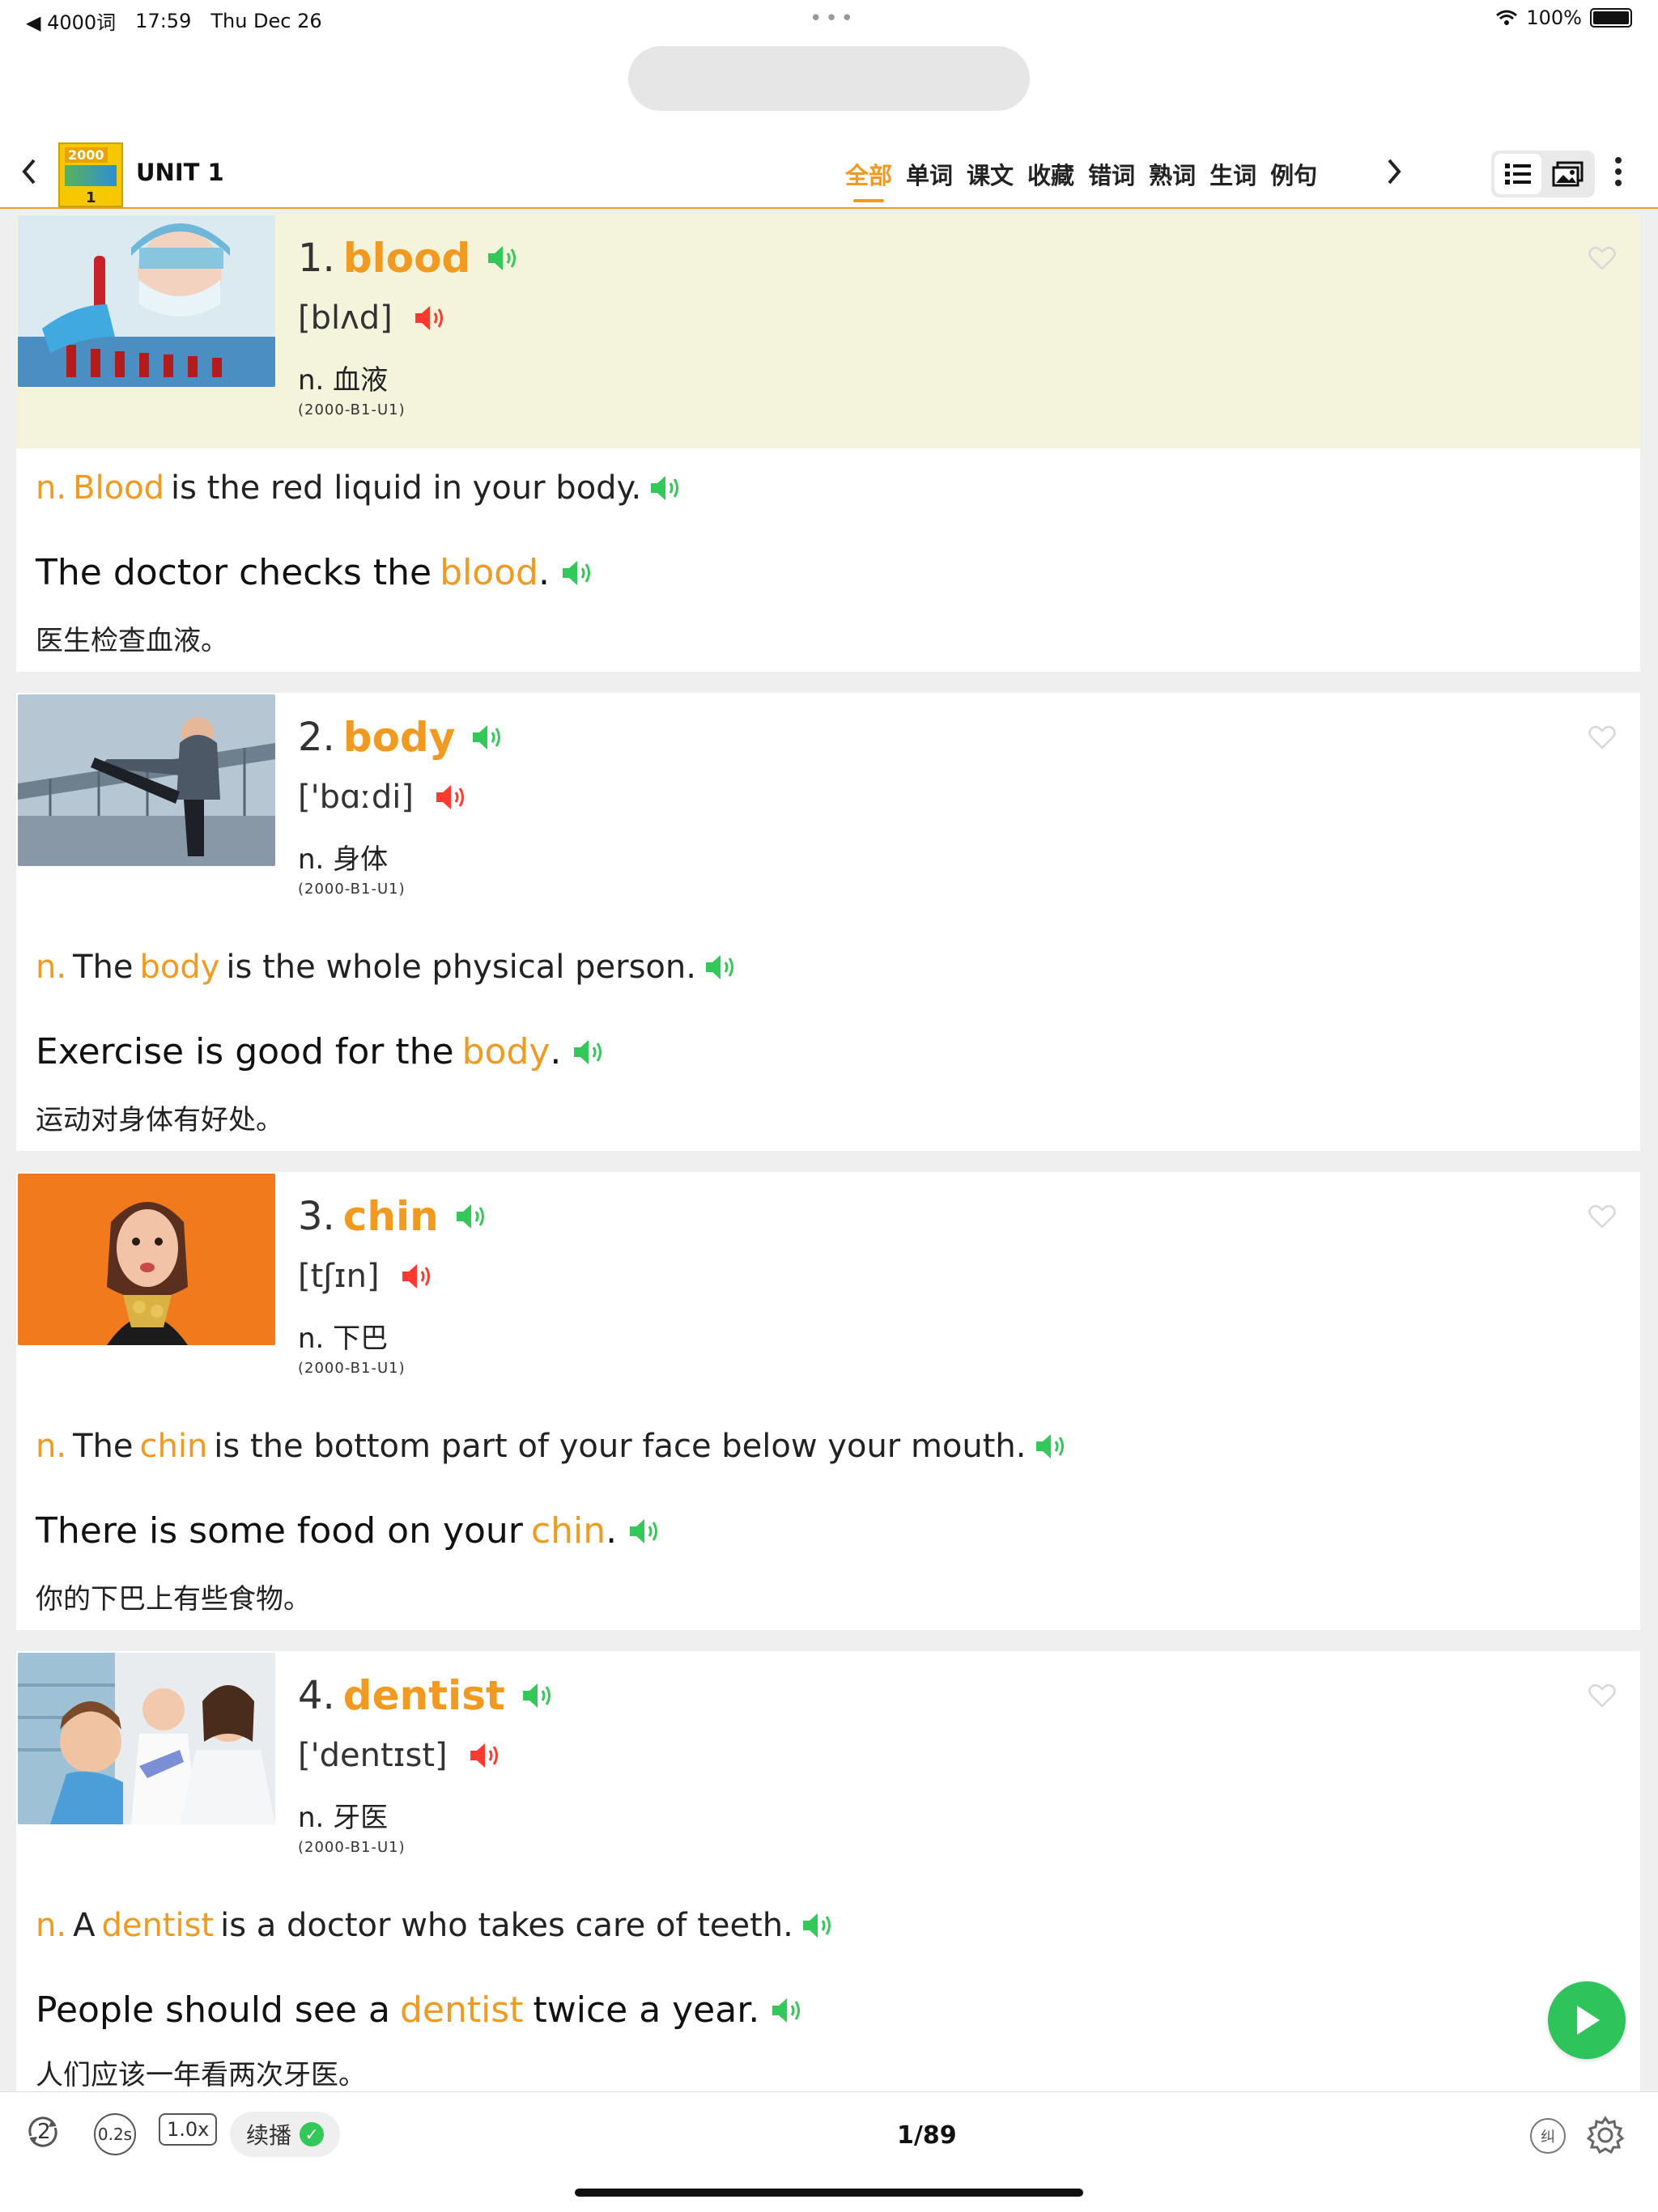  Describe the element at coordinates (406, 488) in the screenshot. I see `definition-text: is the red liquid in your body.` at that location.